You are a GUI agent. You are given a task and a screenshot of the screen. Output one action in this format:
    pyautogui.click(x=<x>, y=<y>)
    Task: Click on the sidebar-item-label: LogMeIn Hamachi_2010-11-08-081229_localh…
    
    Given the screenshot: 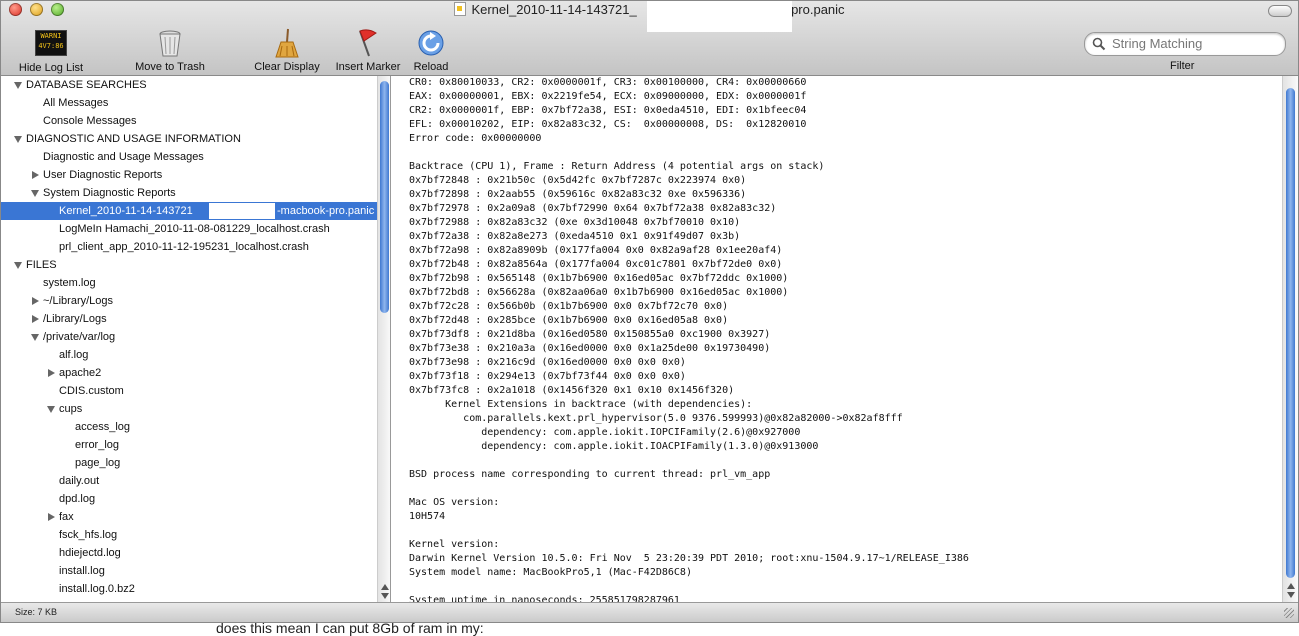 What is the action you would take?
    pyautogui.click(x=194, y=229)
    